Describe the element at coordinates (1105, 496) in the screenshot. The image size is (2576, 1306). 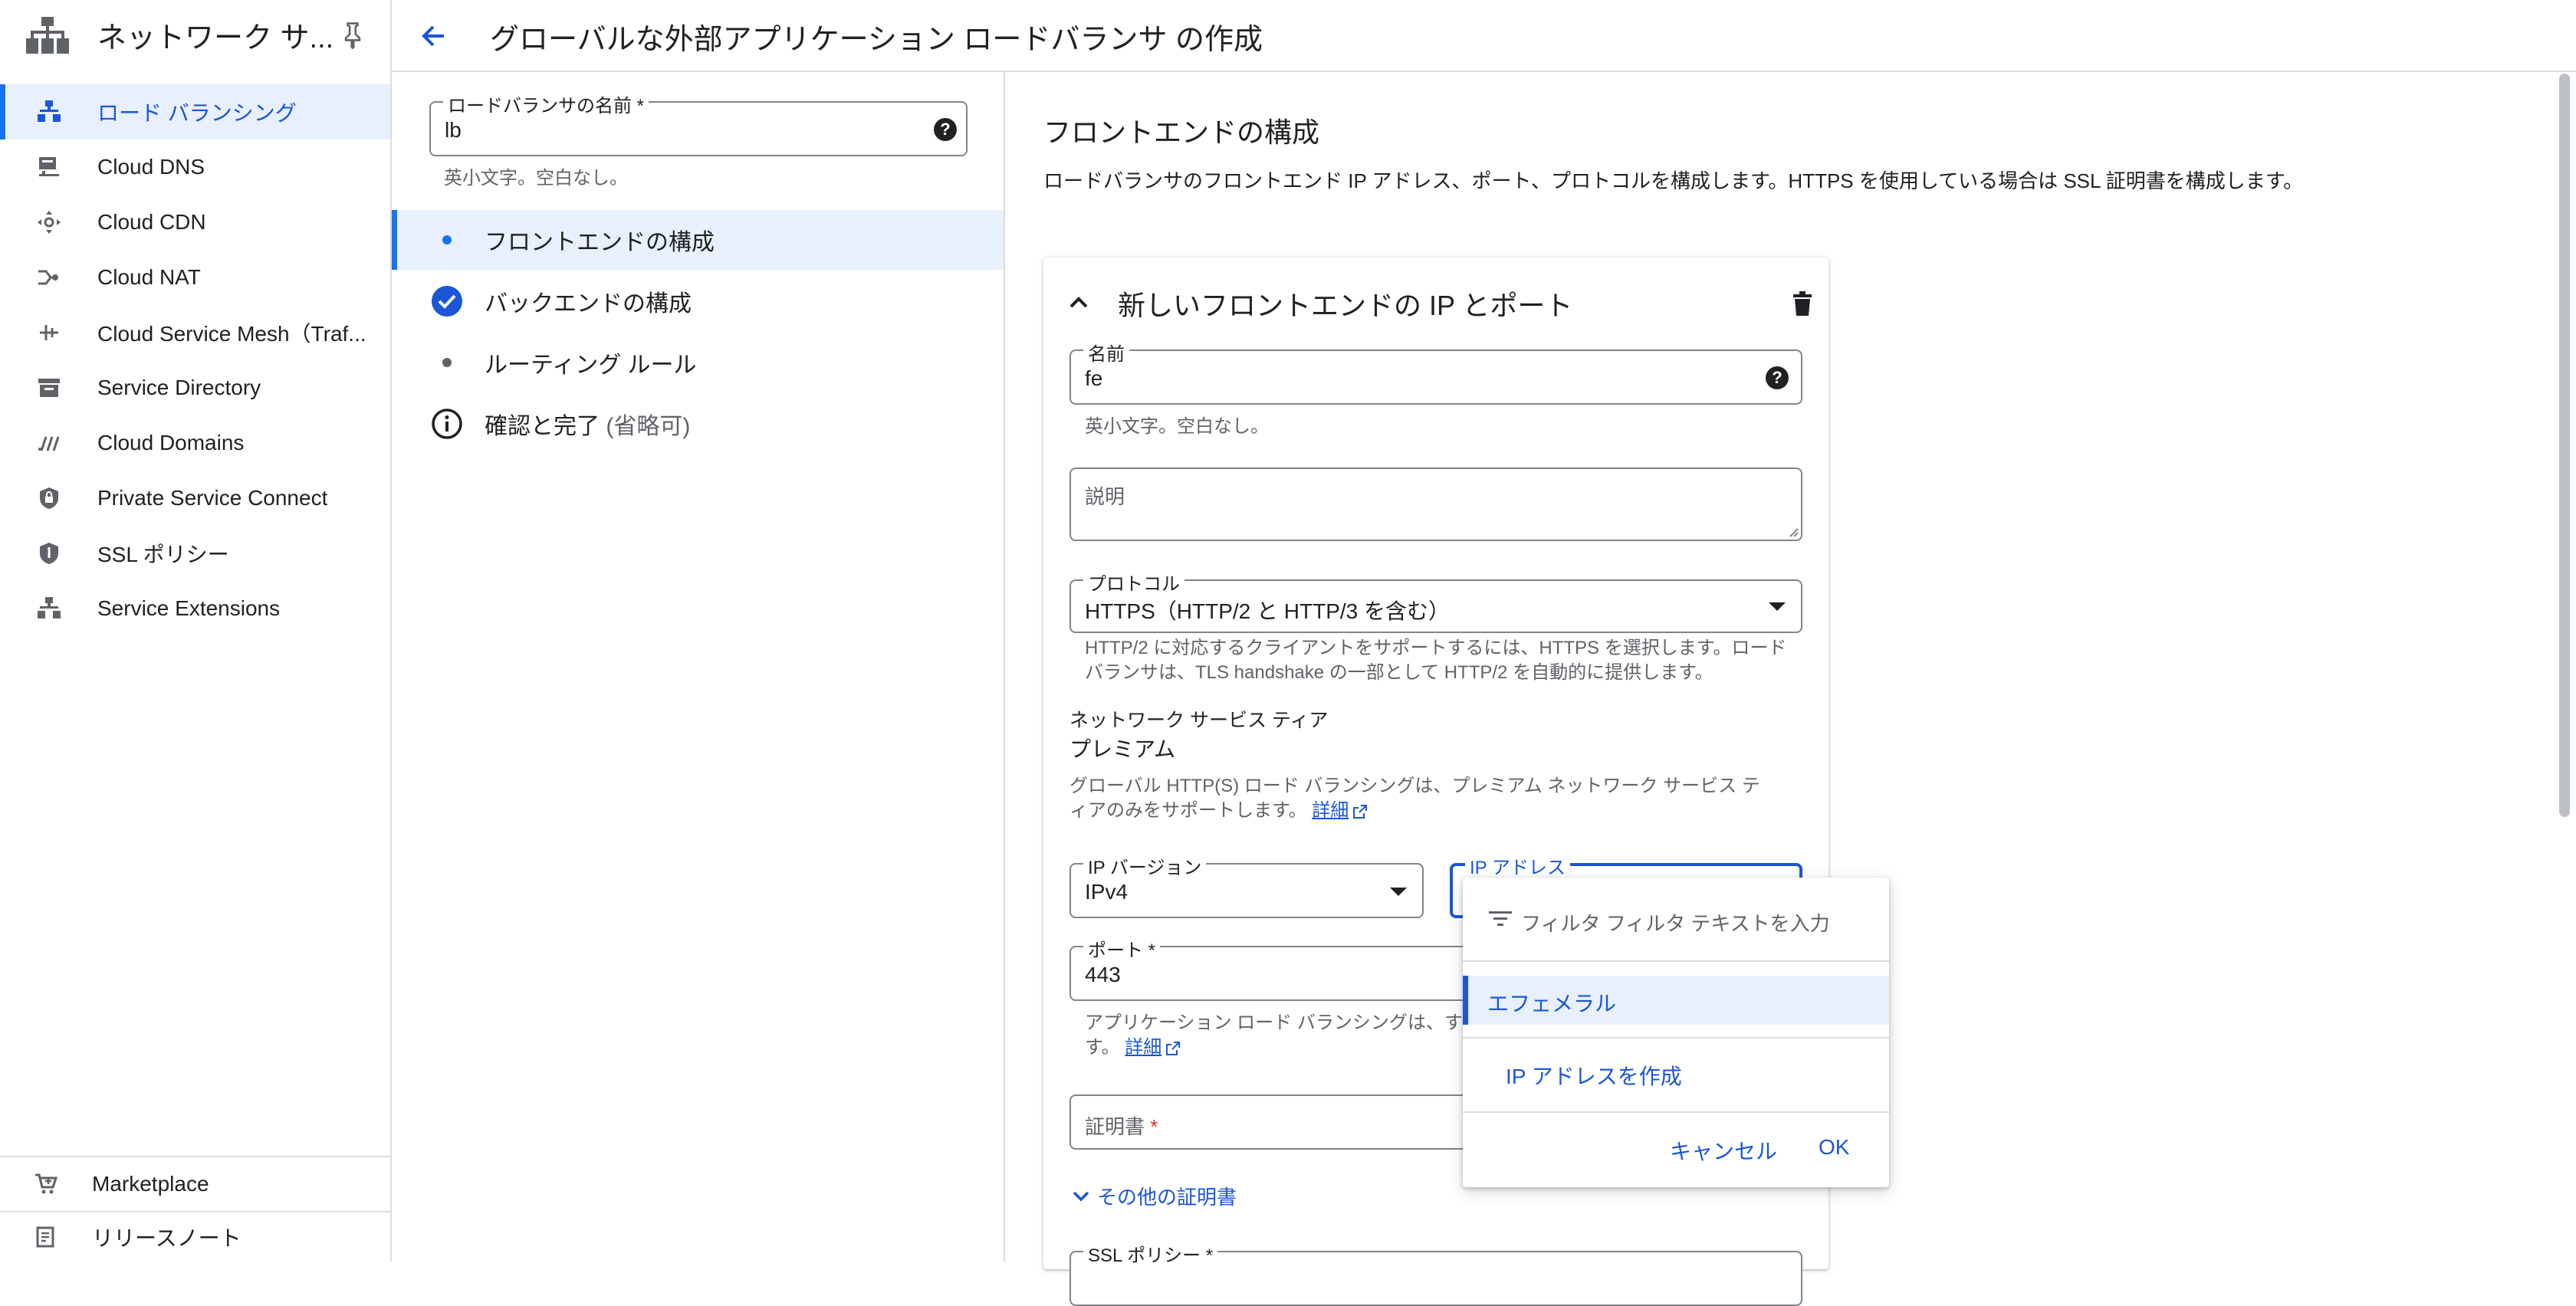
I see `description-placeholder: 説明` at that location.